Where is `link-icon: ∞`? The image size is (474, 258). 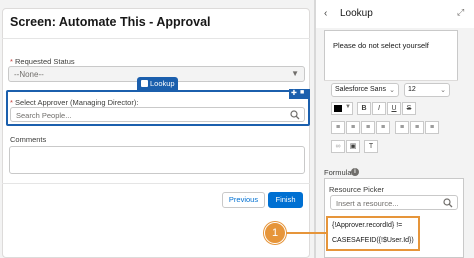
link-icon: ∞ is located at coordinates (338, 146).